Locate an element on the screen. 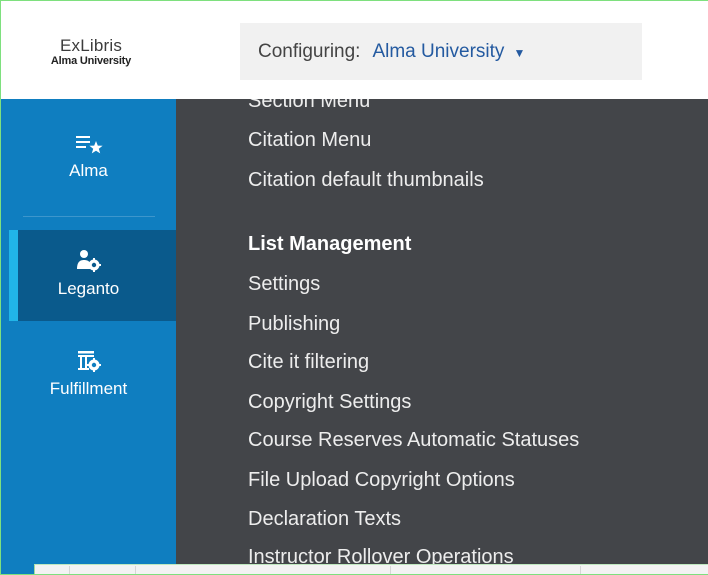 This screenshot has width=708, height=575. configuring-value: Alma University is located at coordinates (438, 51).